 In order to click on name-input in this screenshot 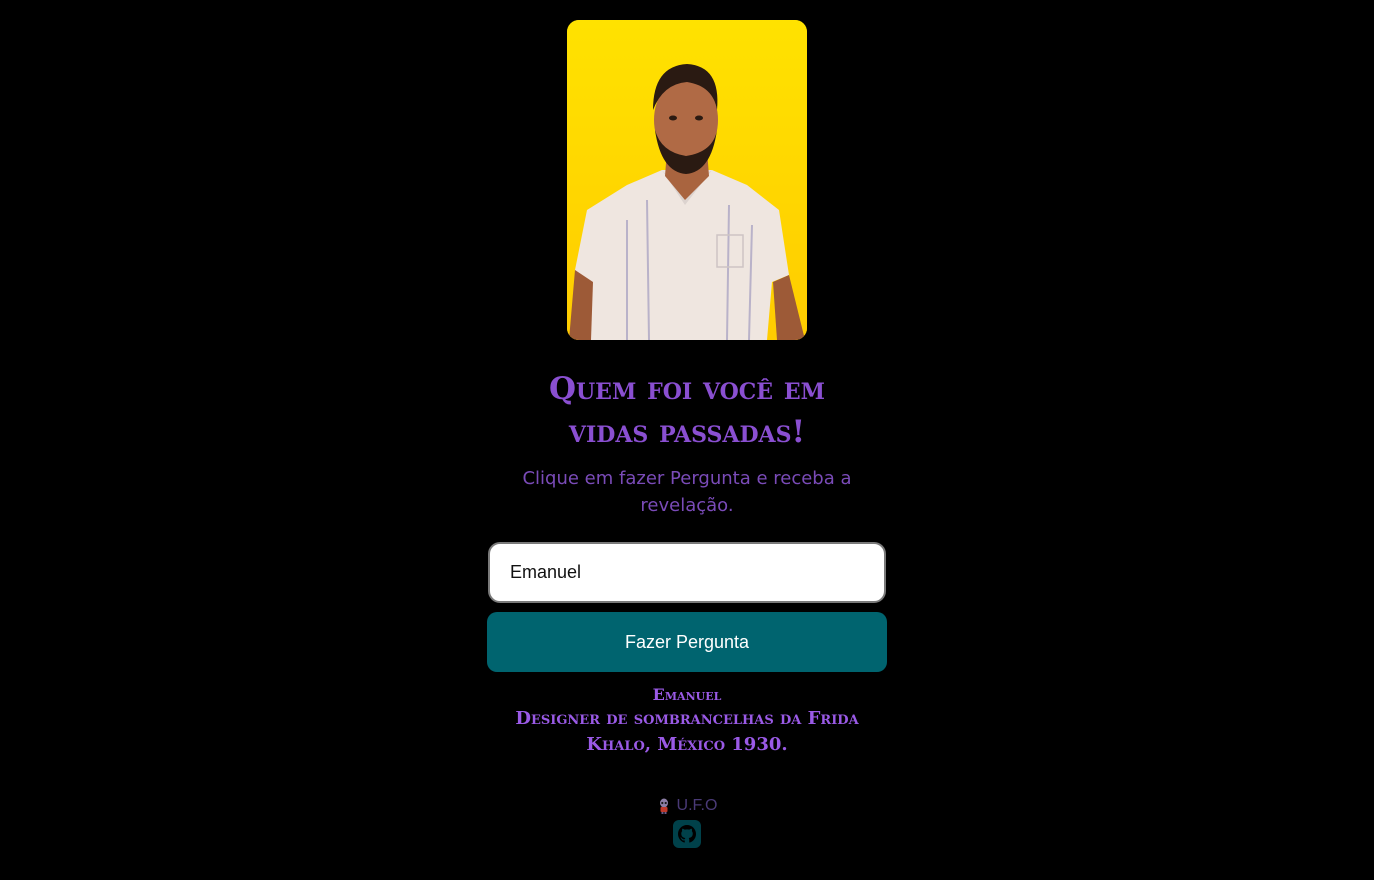, I will do `click(687, 572)`.